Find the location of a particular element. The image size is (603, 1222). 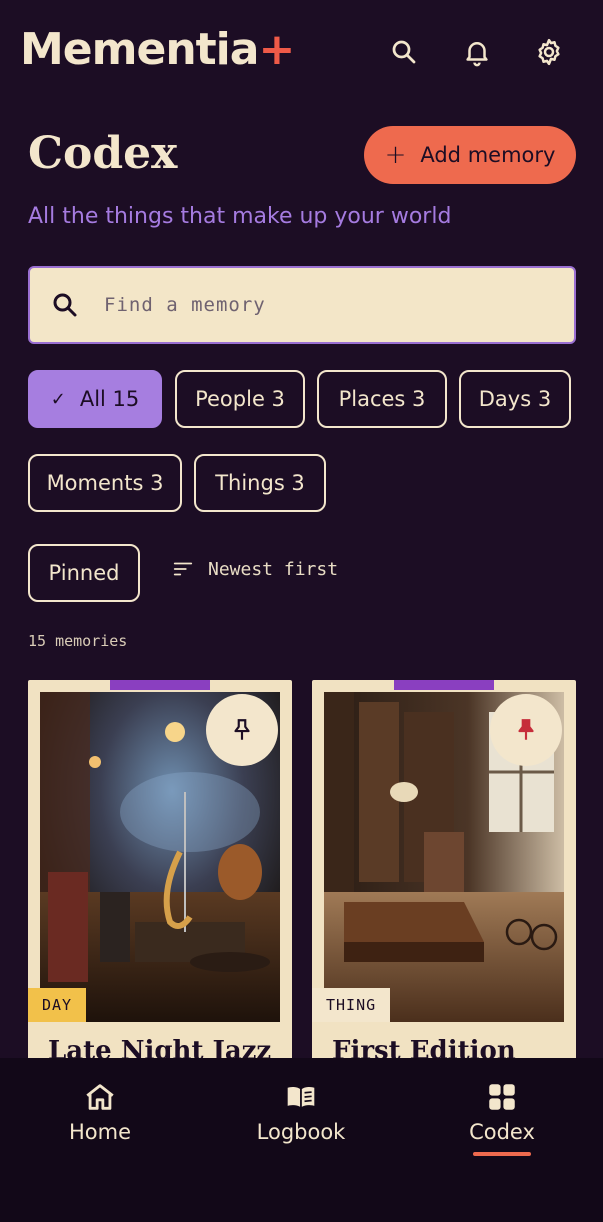

filter-chip-things: Things 3 is located at coordinates (260, 483).